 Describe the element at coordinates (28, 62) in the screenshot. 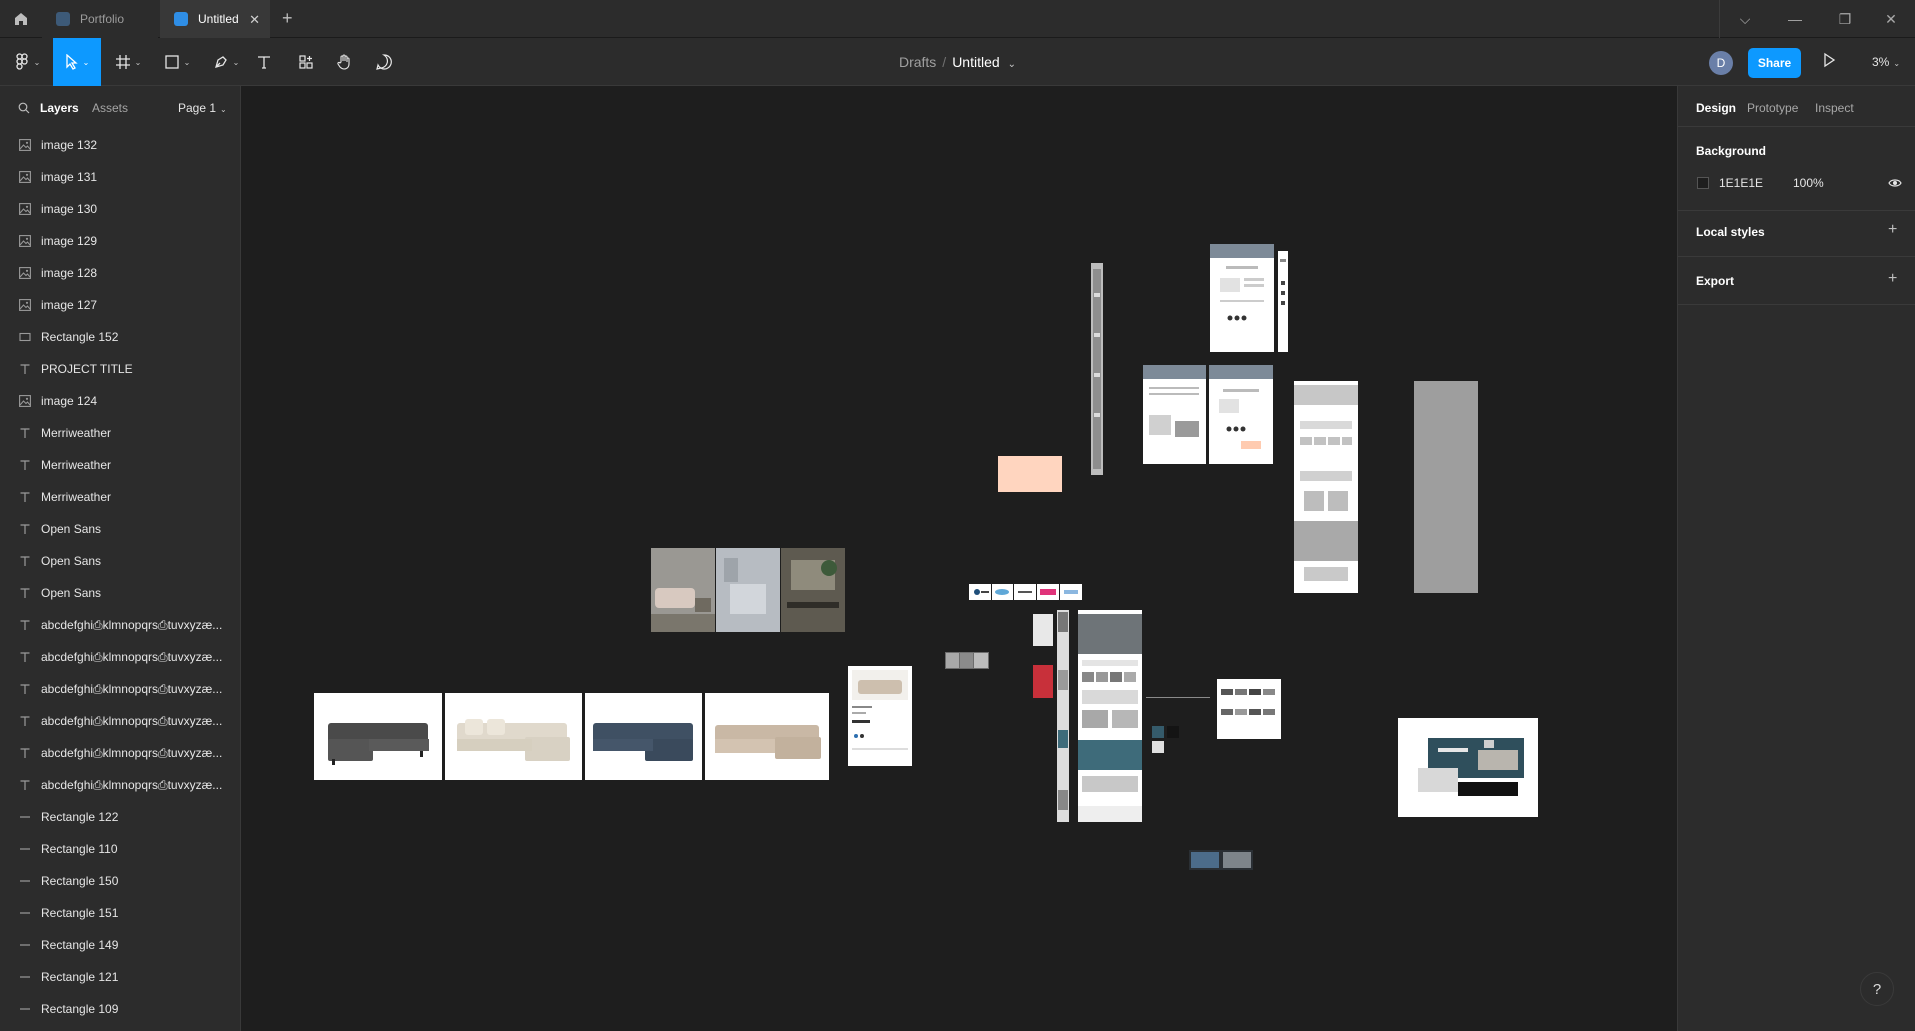

I see `main-menu-button: ⌄` at that location.